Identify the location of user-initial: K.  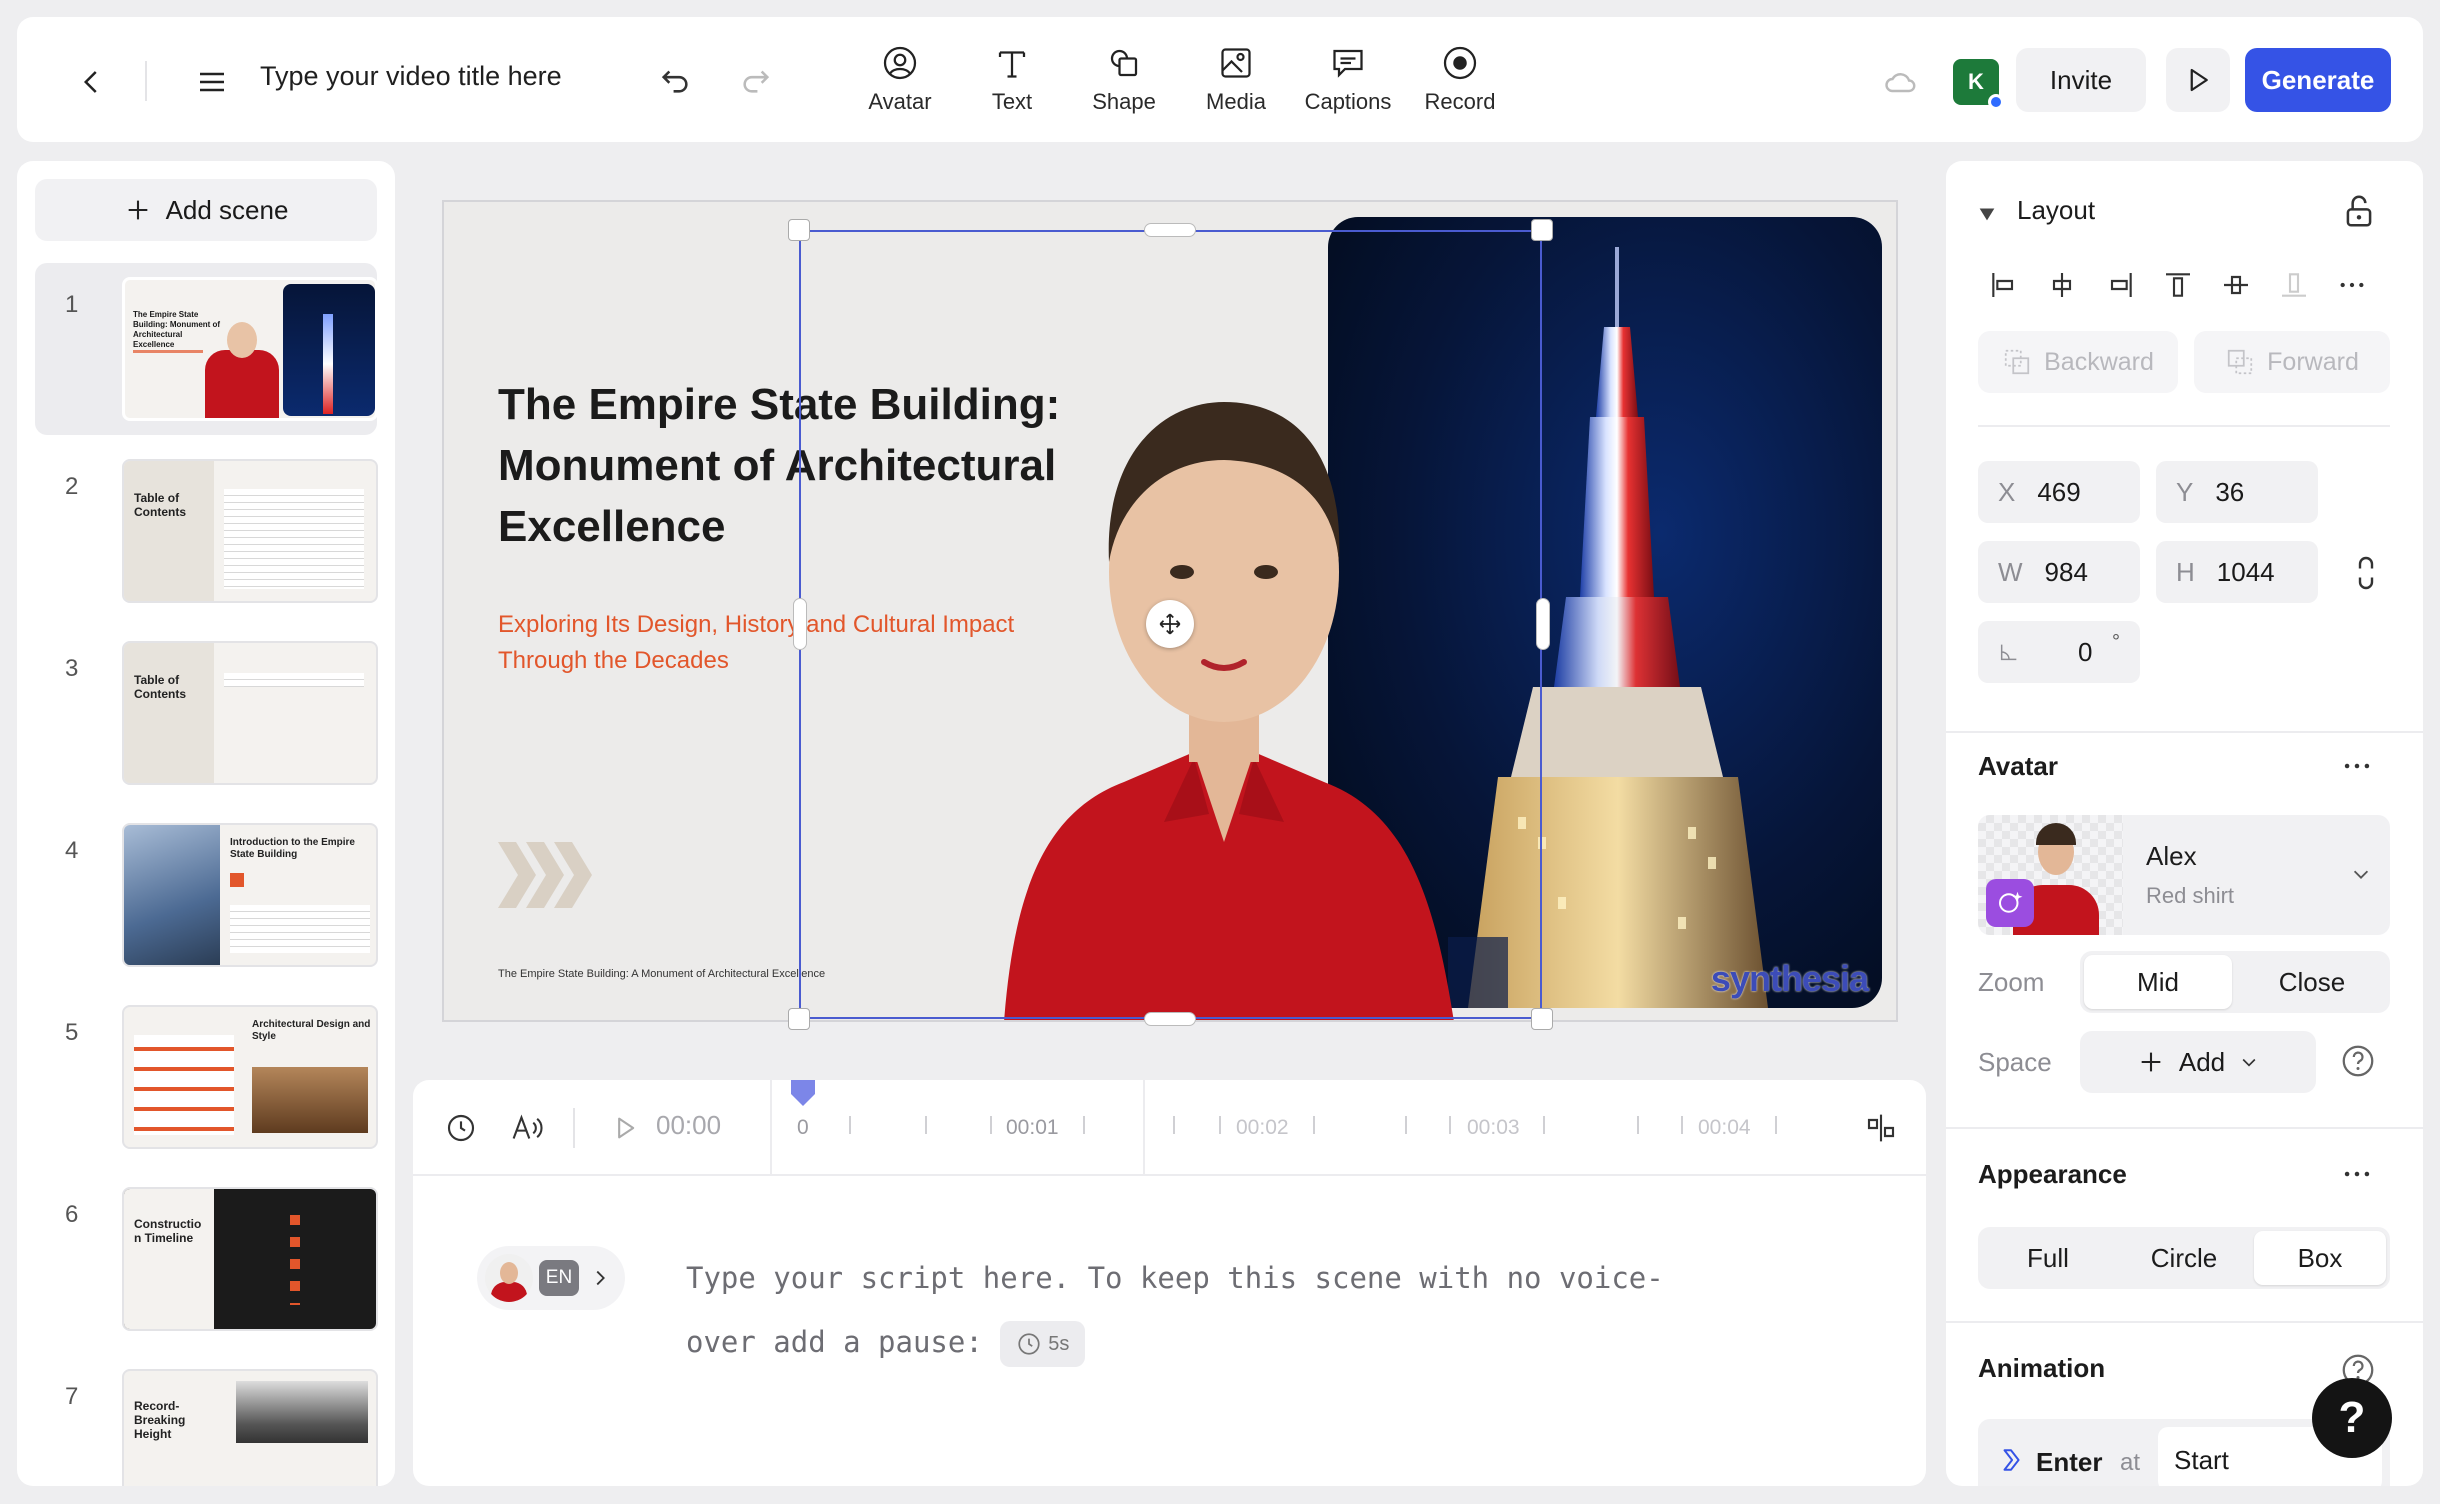
(1976, 81).